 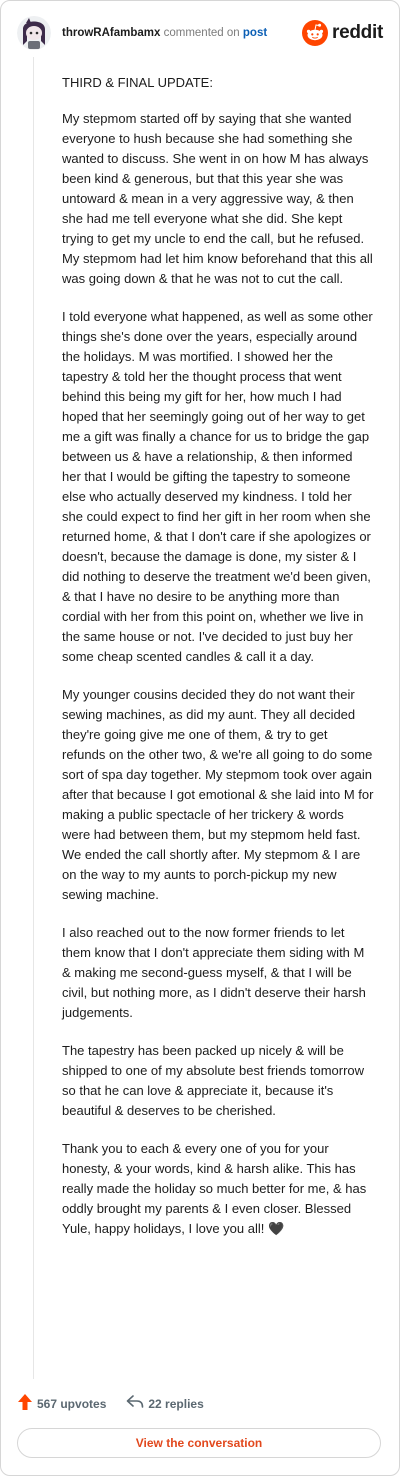 What do you see at coordinates (199, 1443) in the screenshot?
I see `view-conversation-button: View the conversation` at bounding box center [199, 1443].